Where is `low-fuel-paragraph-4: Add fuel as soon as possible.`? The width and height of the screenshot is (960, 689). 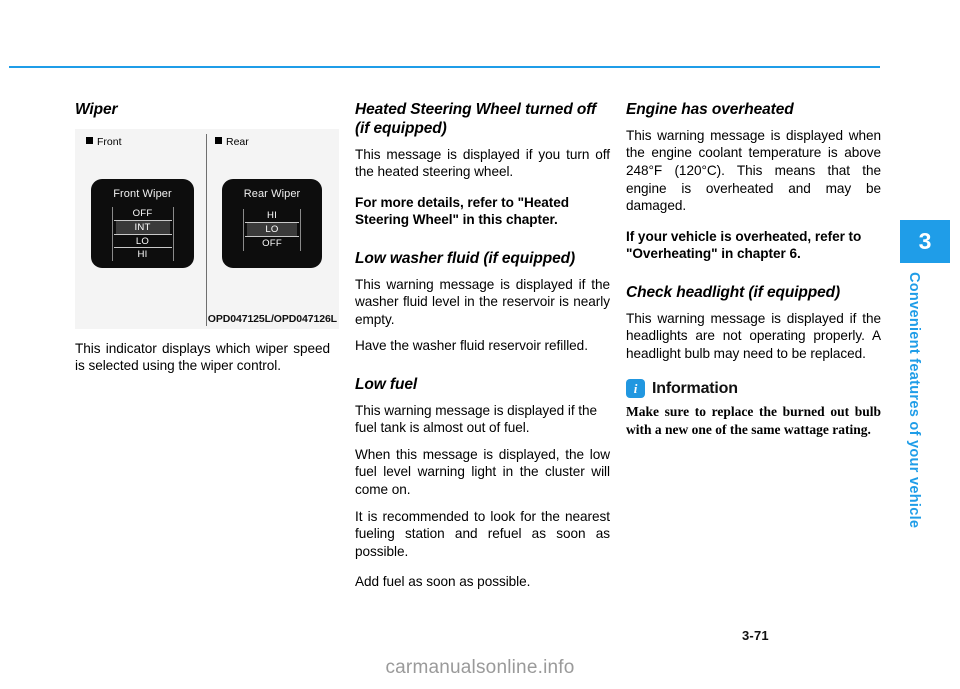 low-fuel-paragraph-4: Add fuel as soon as possible. is located at coordinates (443, 582).